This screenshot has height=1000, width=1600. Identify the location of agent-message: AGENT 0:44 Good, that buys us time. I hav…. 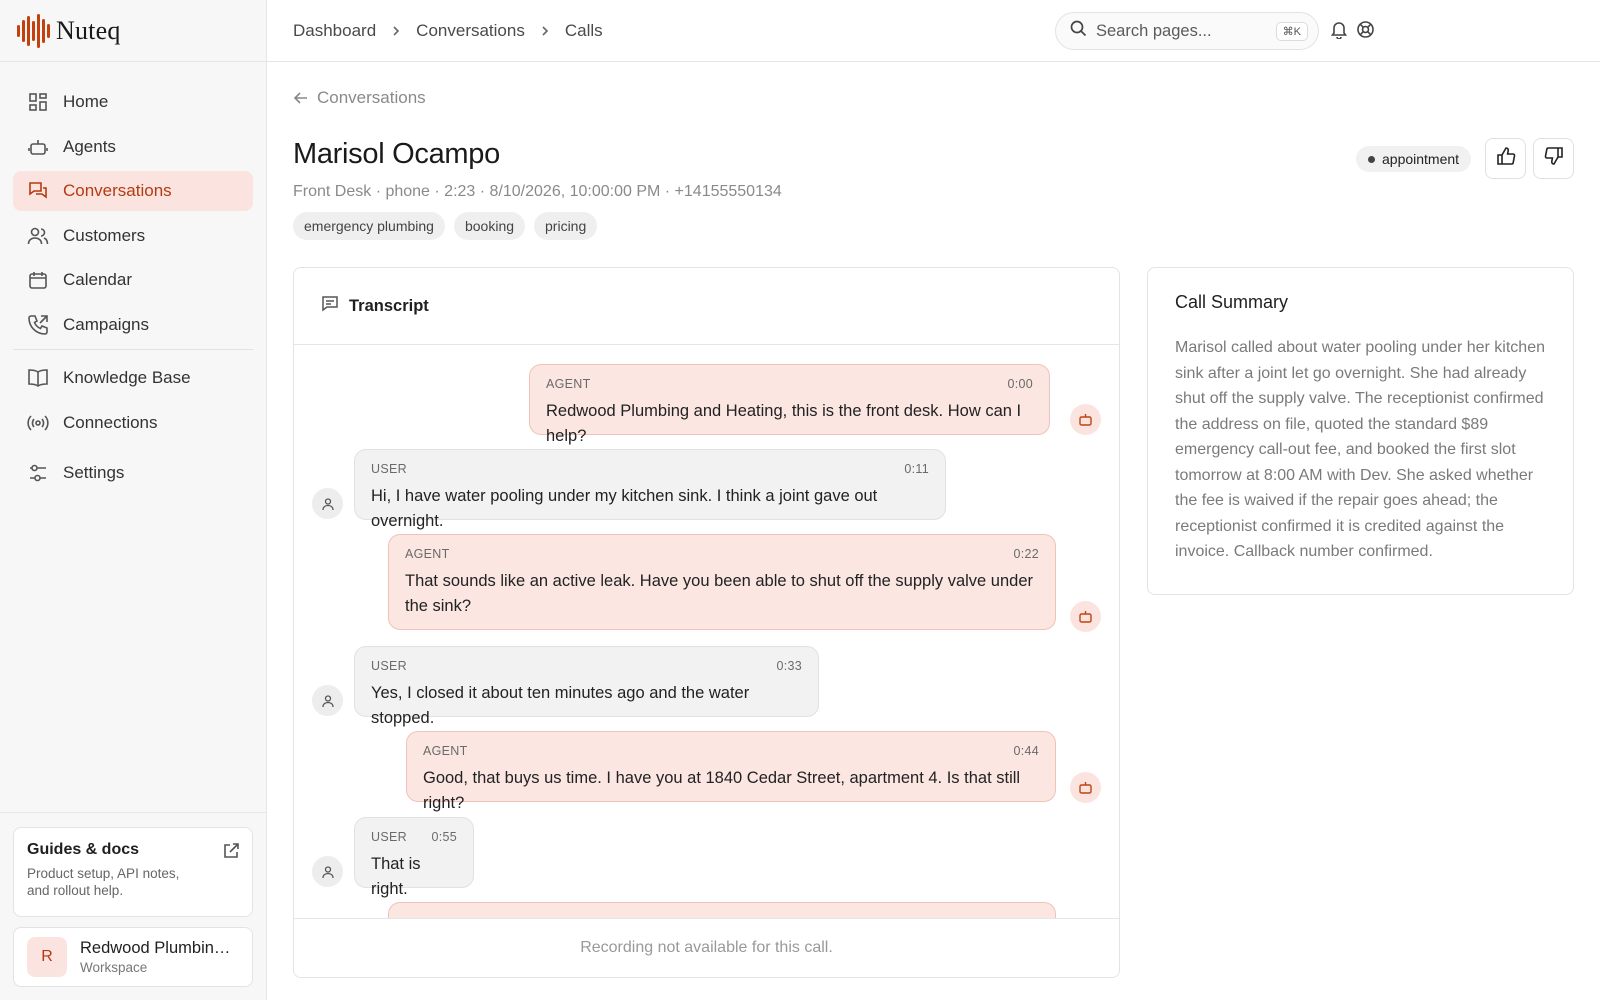
(731, 771).